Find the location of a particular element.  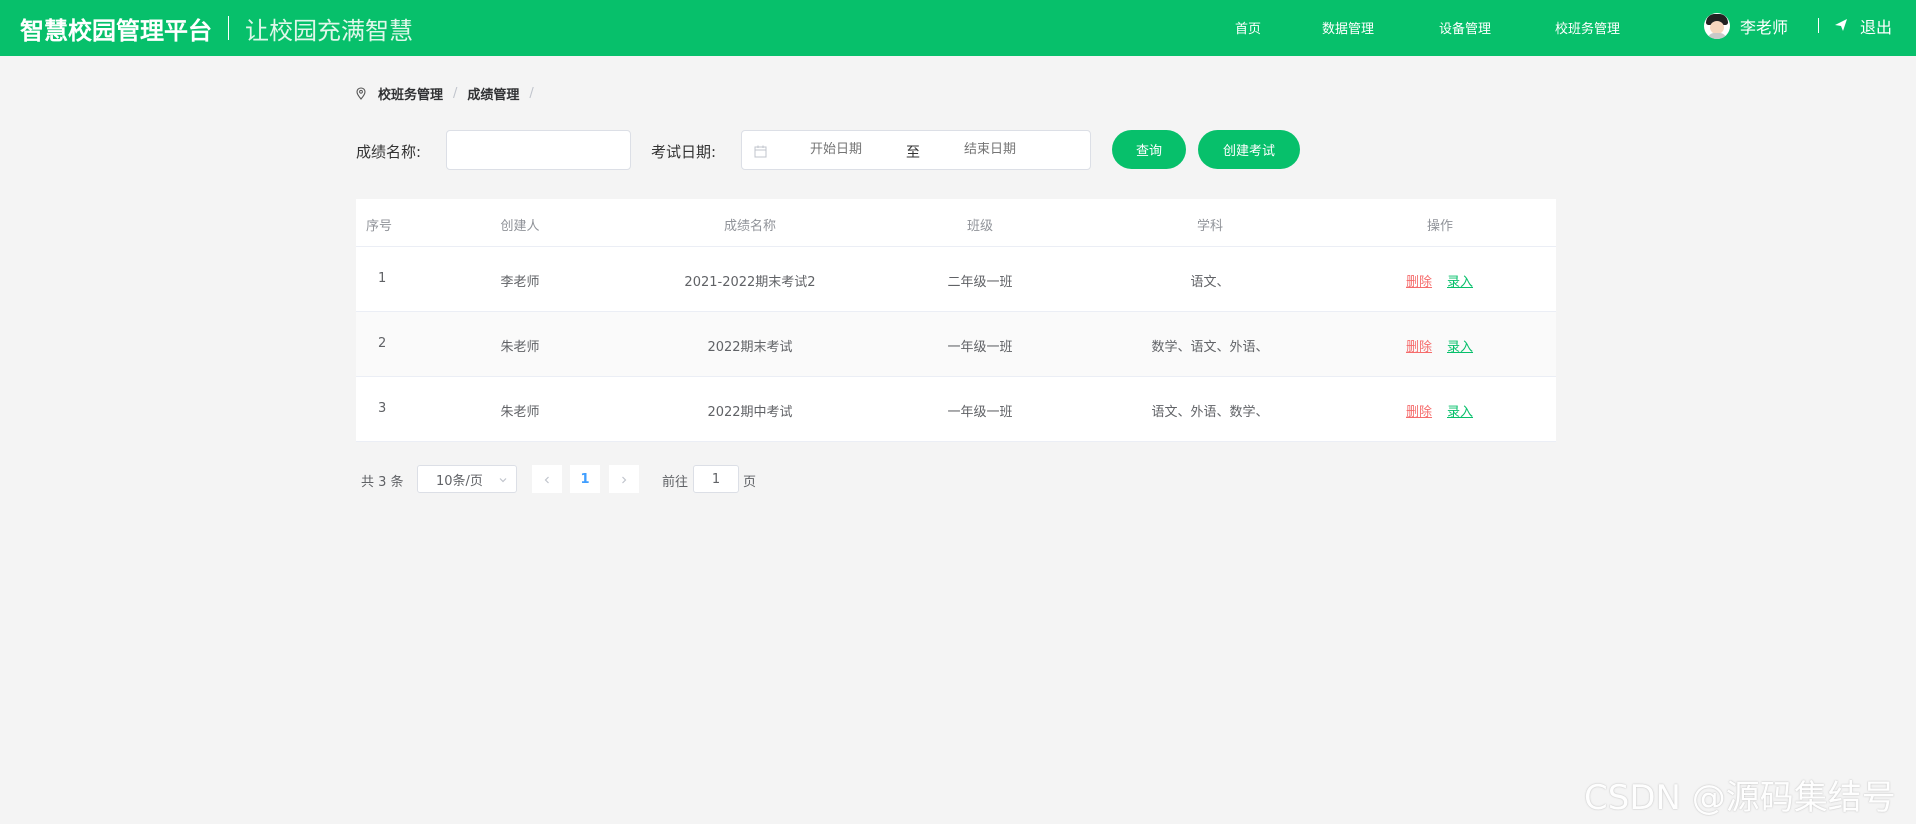

table-row: 3 朱老师 2022期中考试 一年级一班 语文、外语、数学、 删除 录入 is located at coordinates (956, 409).